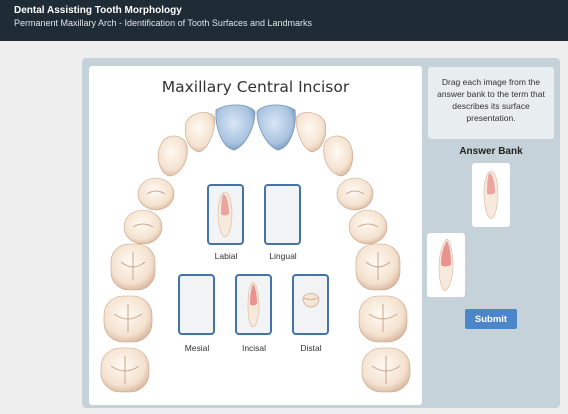  I want to click on slot-label-mesial: Mesial, so click(197, 348).